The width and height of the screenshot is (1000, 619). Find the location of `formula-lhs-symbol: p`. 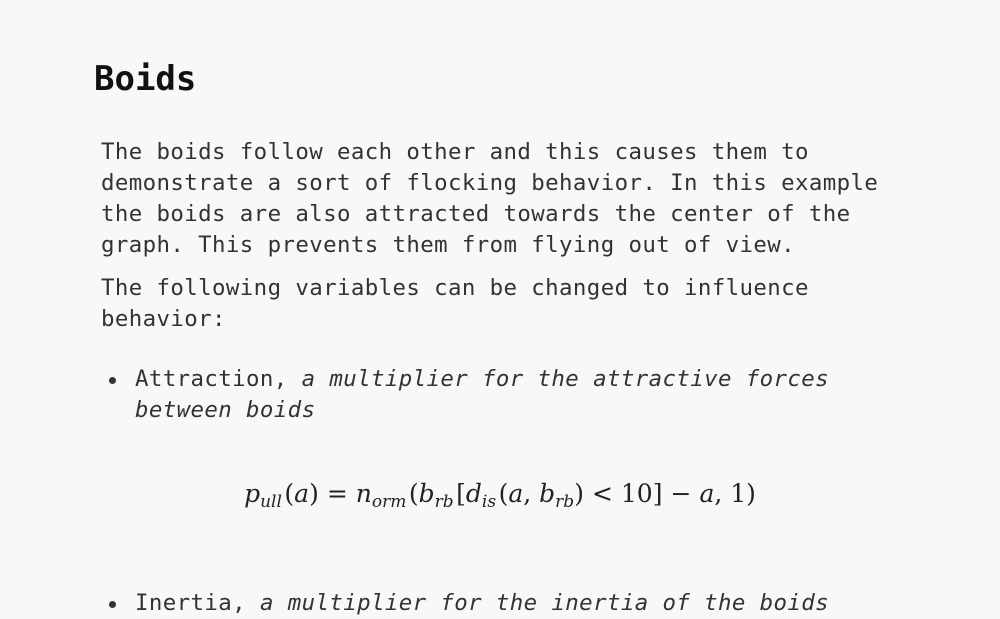

formula-lhs-symbol: p is located at coordinates (252, 493).